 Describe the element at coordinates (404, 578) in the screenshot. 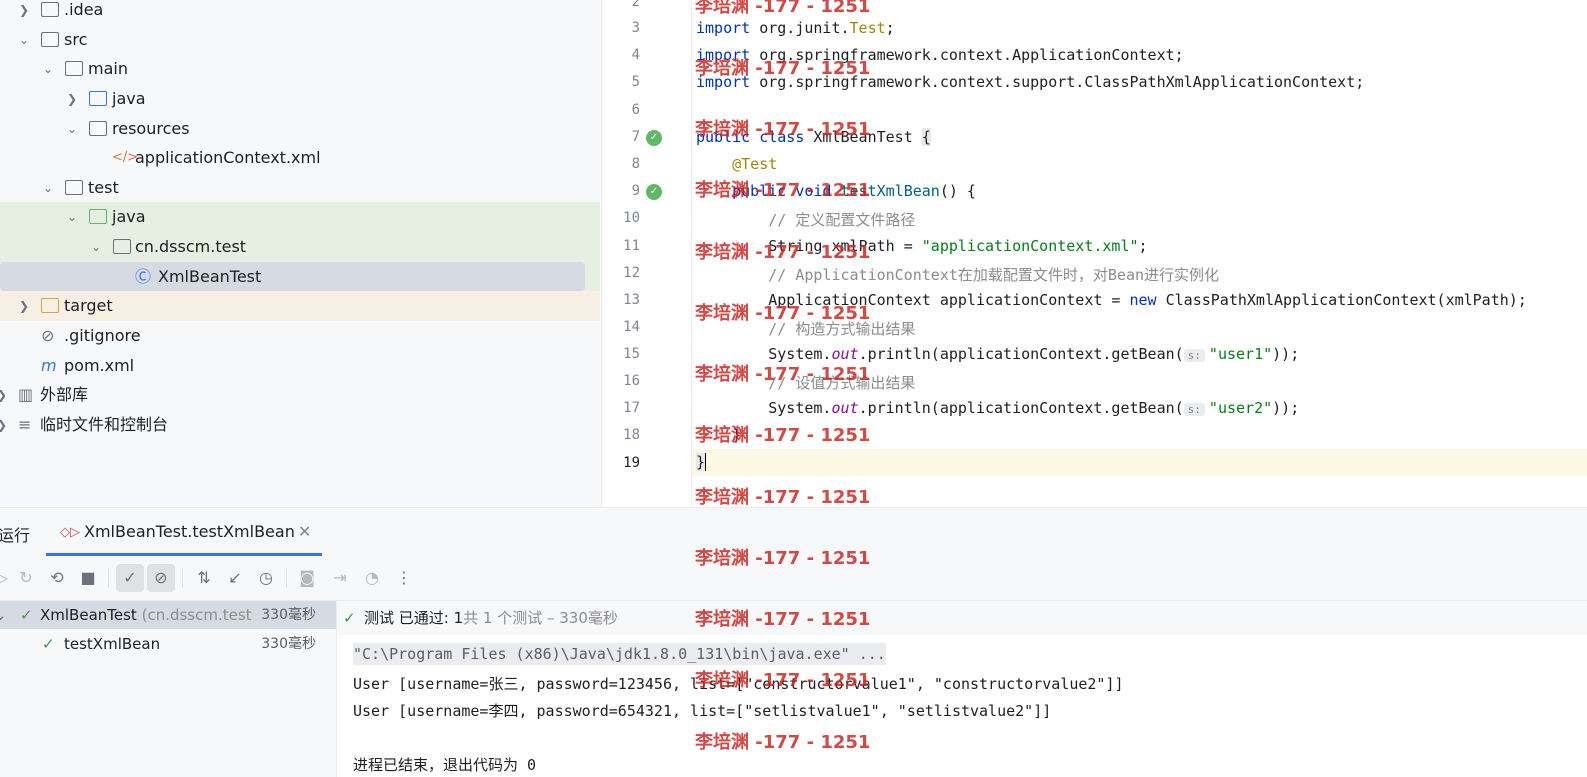

I see `more-options-icon: ⋮` at that location.